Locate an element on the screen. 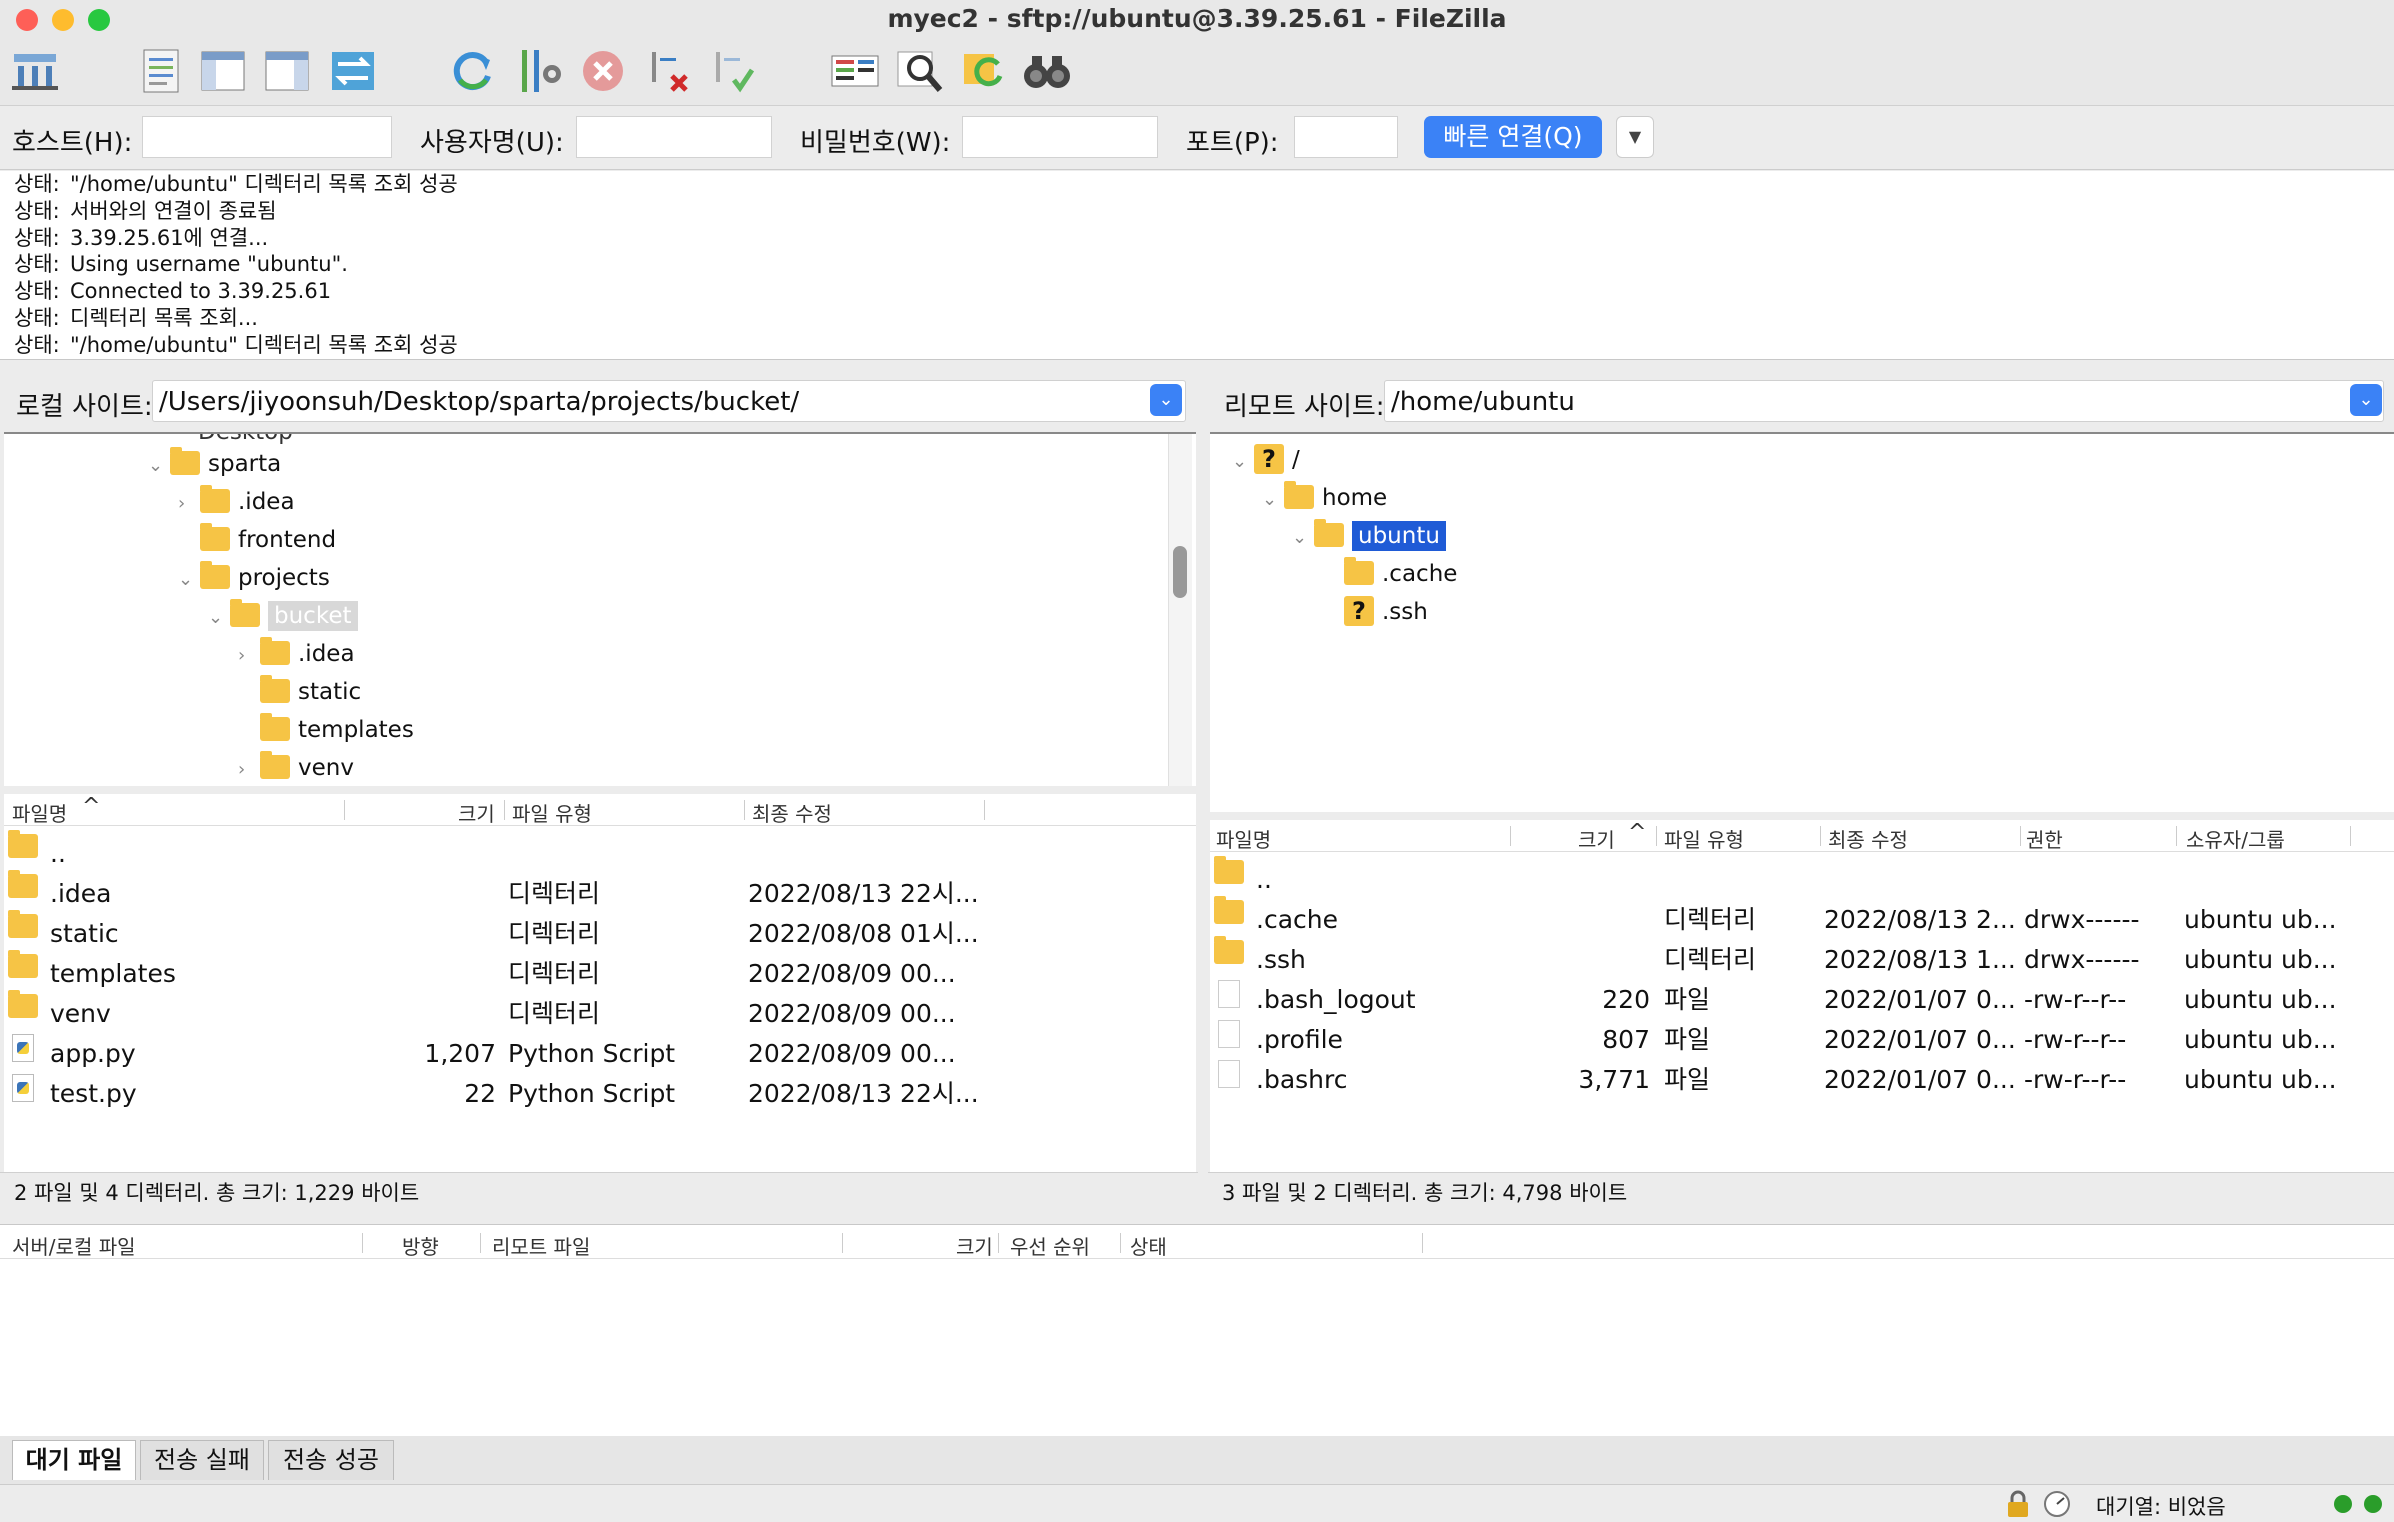 This screenshot has height=1522, width=2394. column-direction: 방향 is located at coordinates (420, 1245).